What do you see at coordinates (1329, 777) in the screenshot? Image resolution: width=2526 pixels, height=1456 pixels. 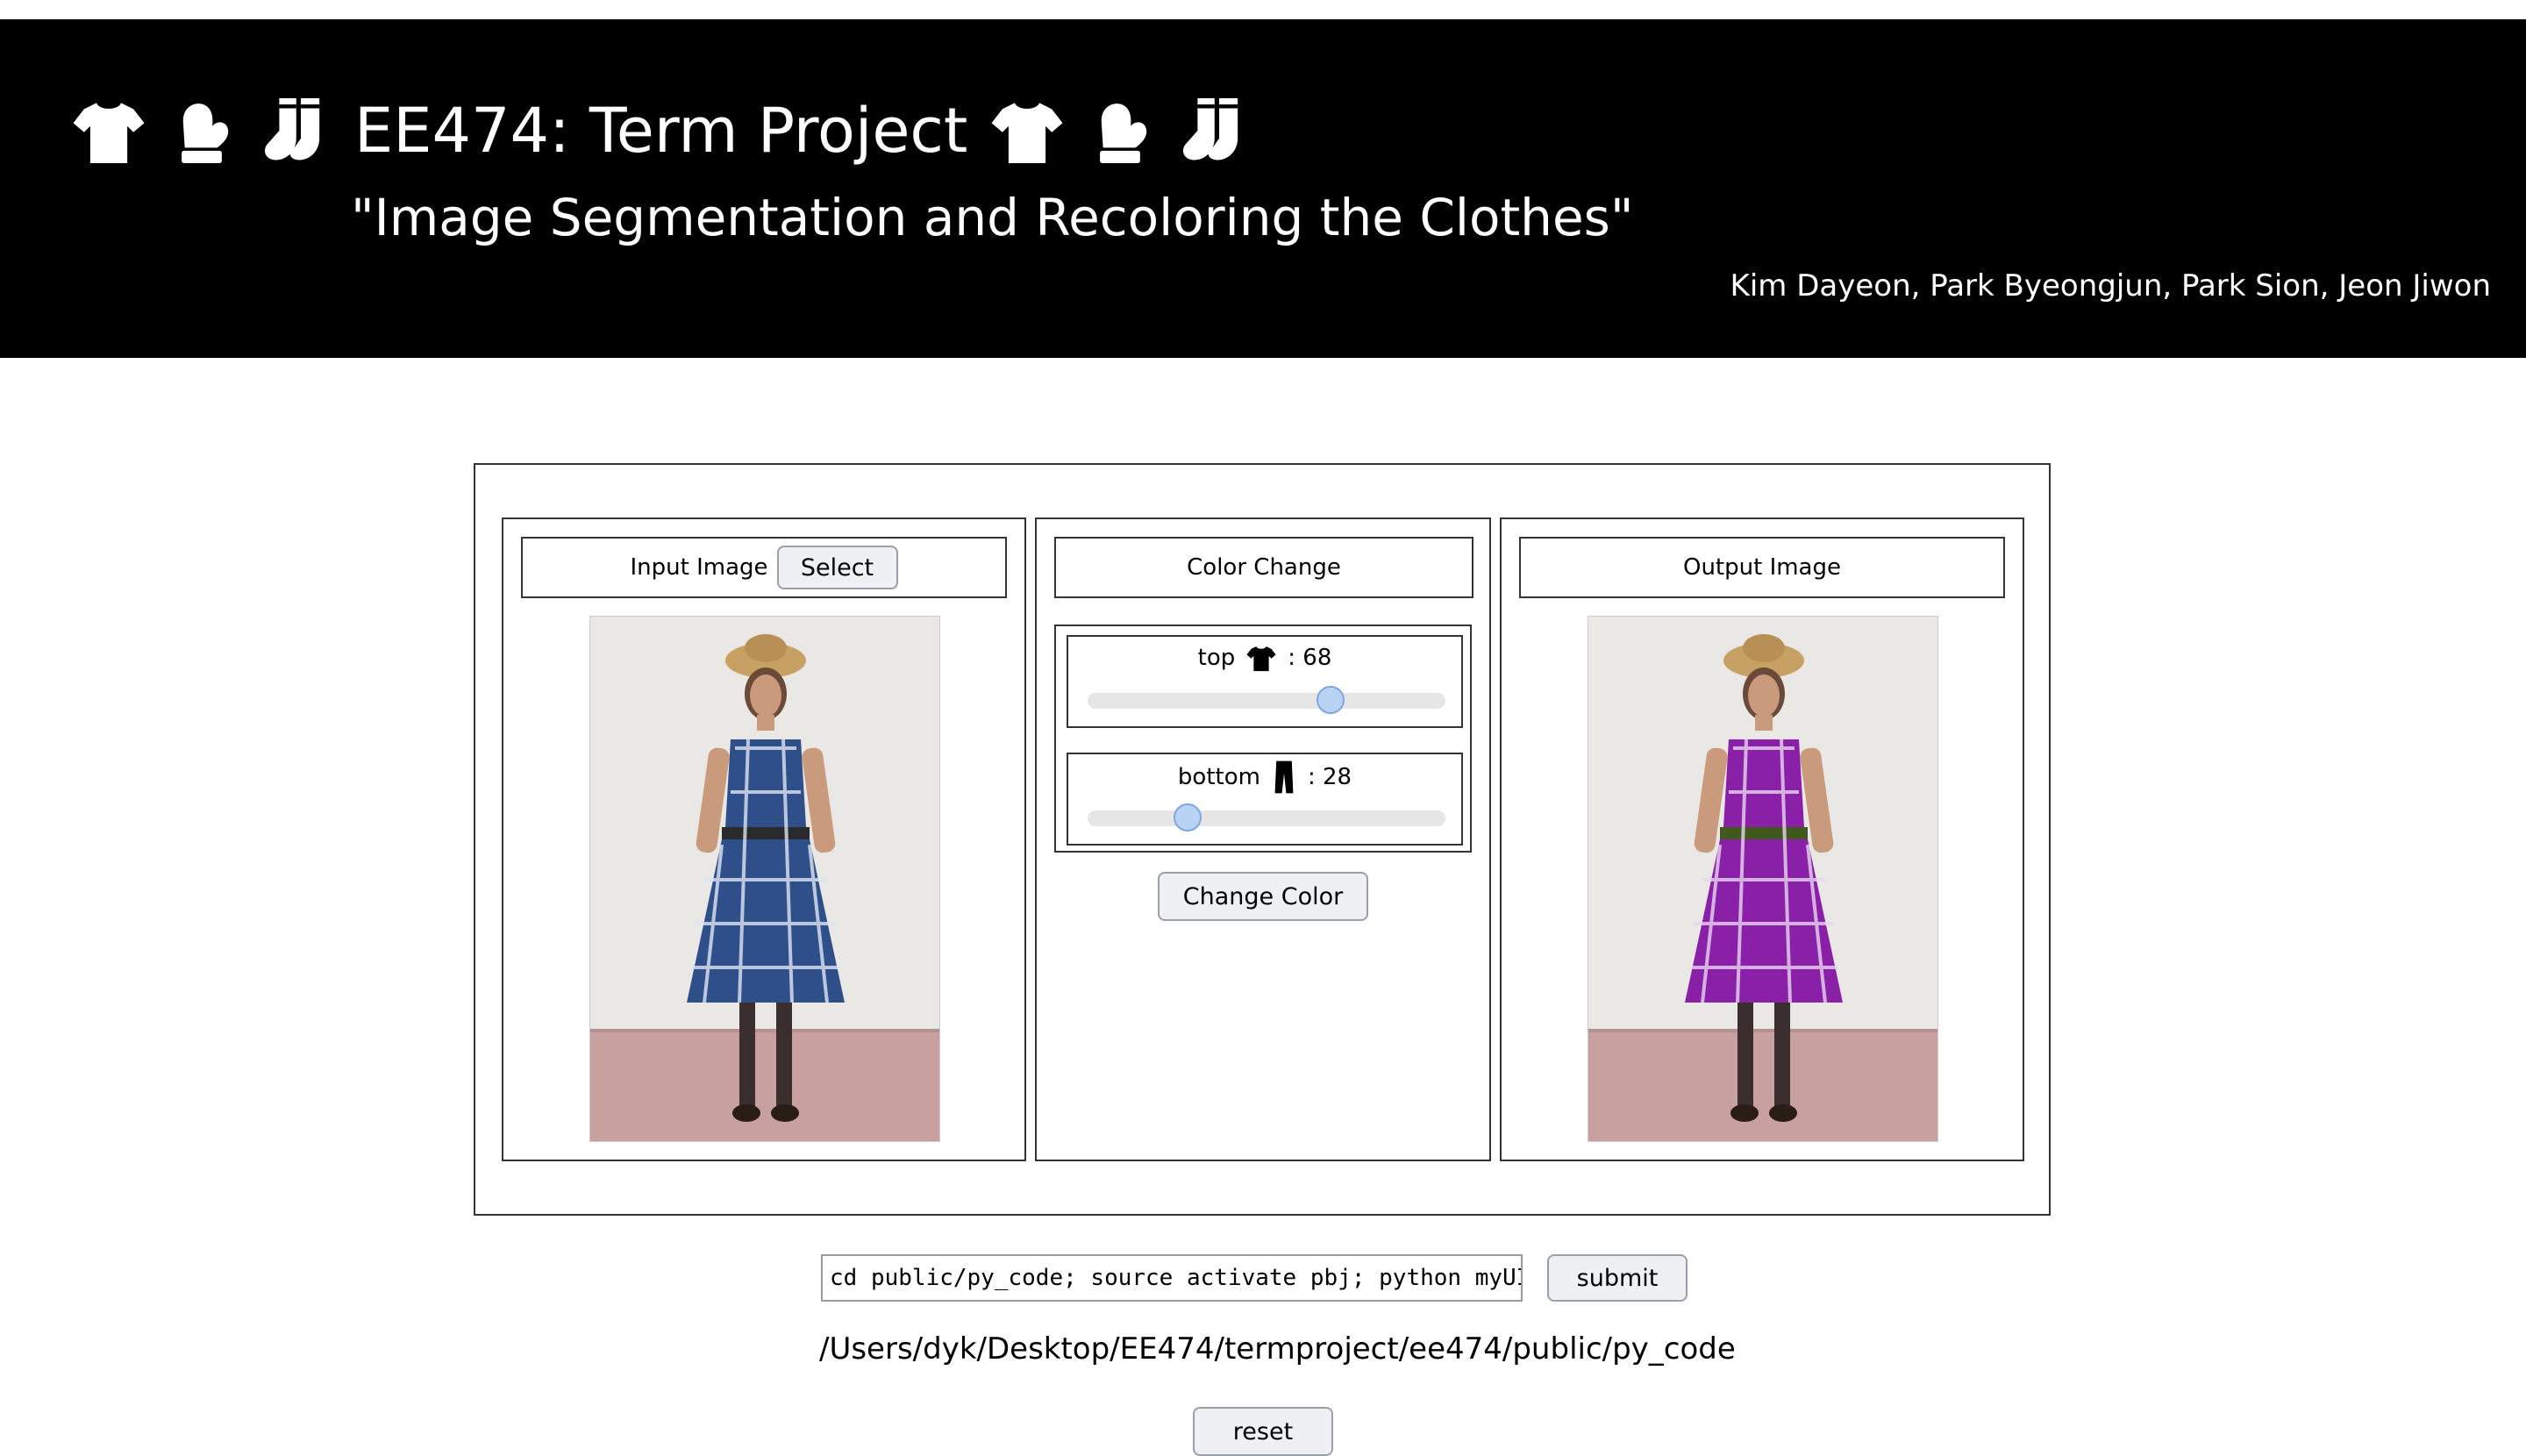 I see `bottom-value: : 28` at bounding box center [1329, 777].